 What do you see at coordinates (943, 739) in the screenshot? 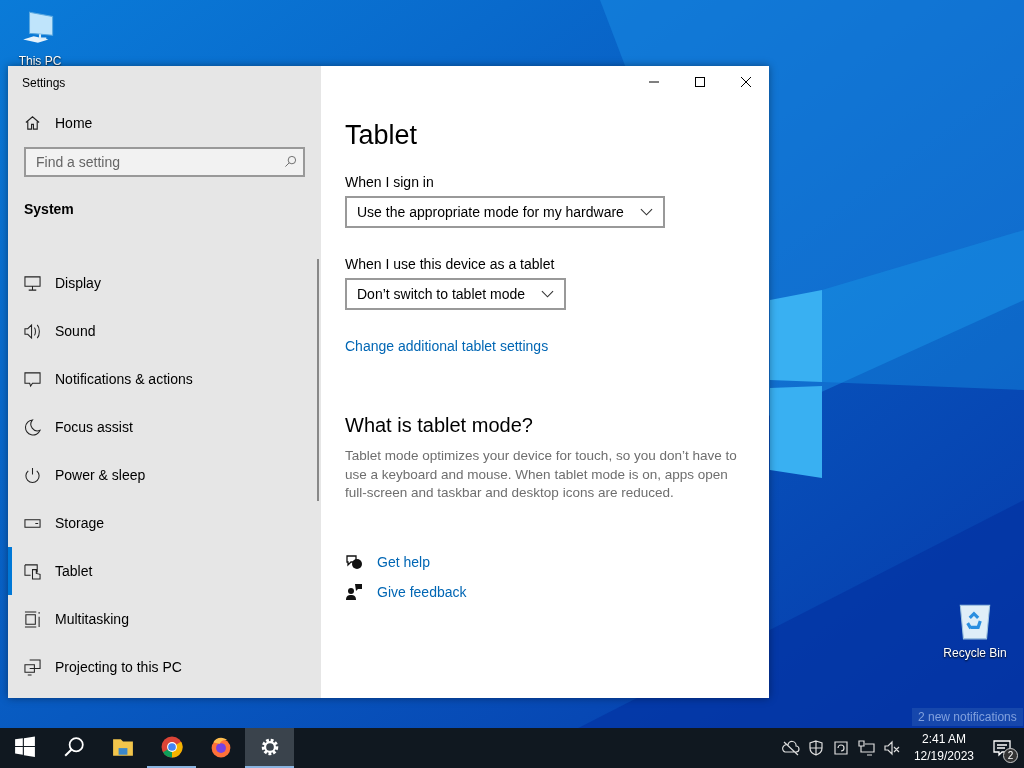
I see `time: 2:41 AM` at bounding box center [943, 739].